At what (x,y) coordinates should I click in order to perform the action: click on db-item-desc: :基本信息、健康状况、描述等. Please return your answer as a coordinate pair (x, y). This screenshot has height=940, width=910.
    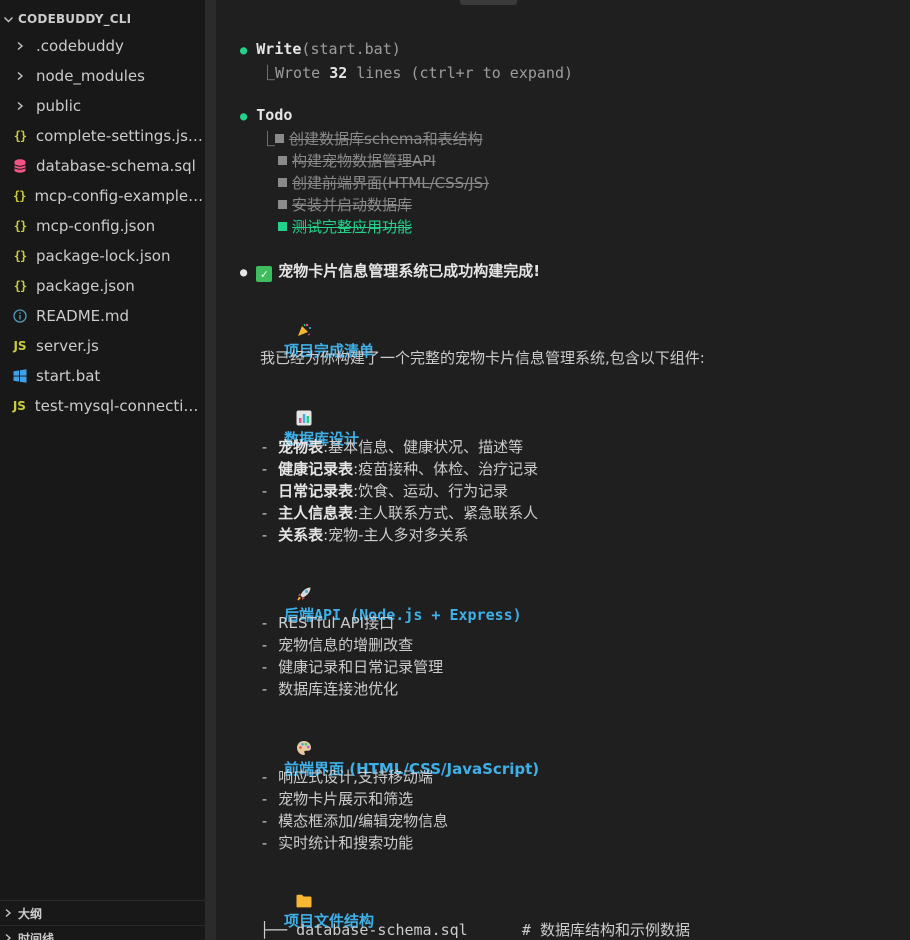
    Looking at the image, I should click on (423, 447).